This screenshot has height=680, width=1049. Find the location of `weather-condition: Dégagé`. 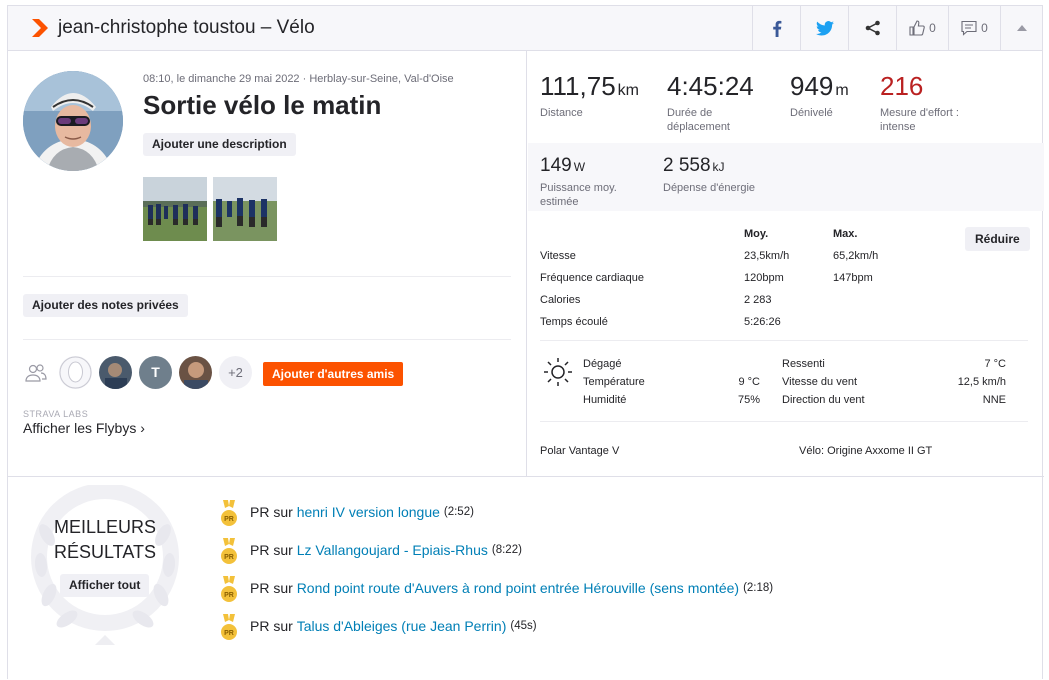

weather-condition: Dégagé is located at coordinates (602, 364).